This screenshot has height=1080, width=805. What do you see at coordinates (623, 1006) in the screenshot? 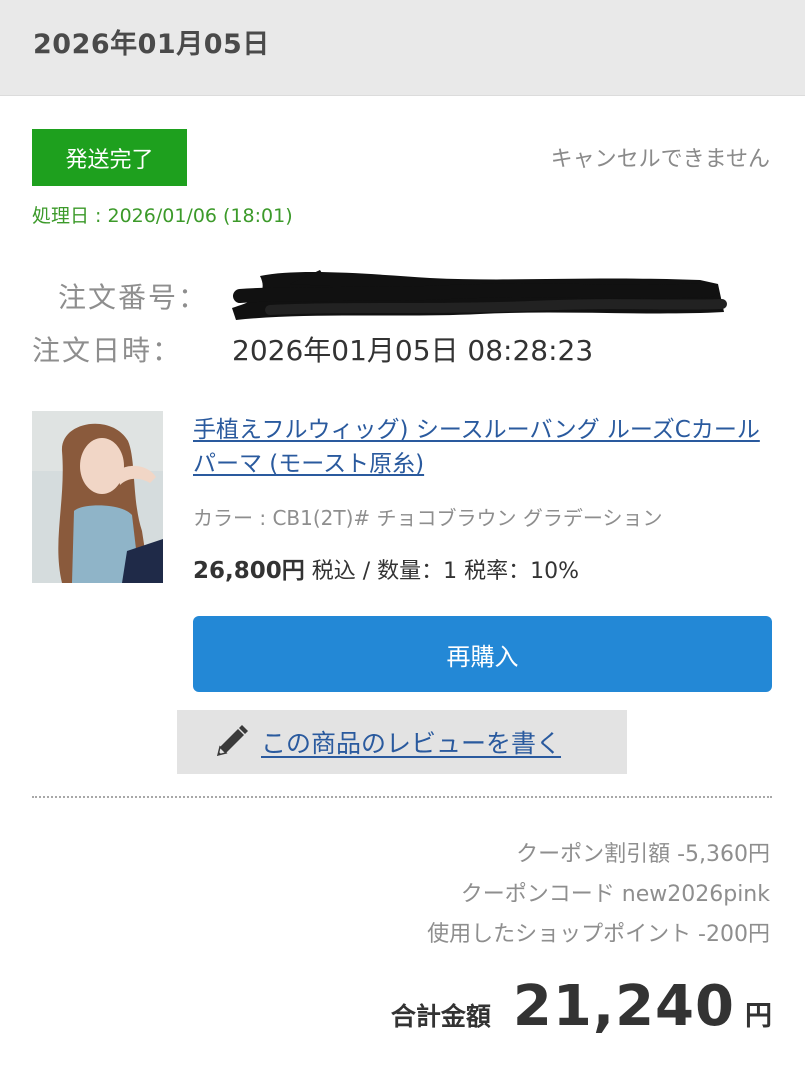
I see `total-amount: 21,240` at bounding box center [623, 1006].